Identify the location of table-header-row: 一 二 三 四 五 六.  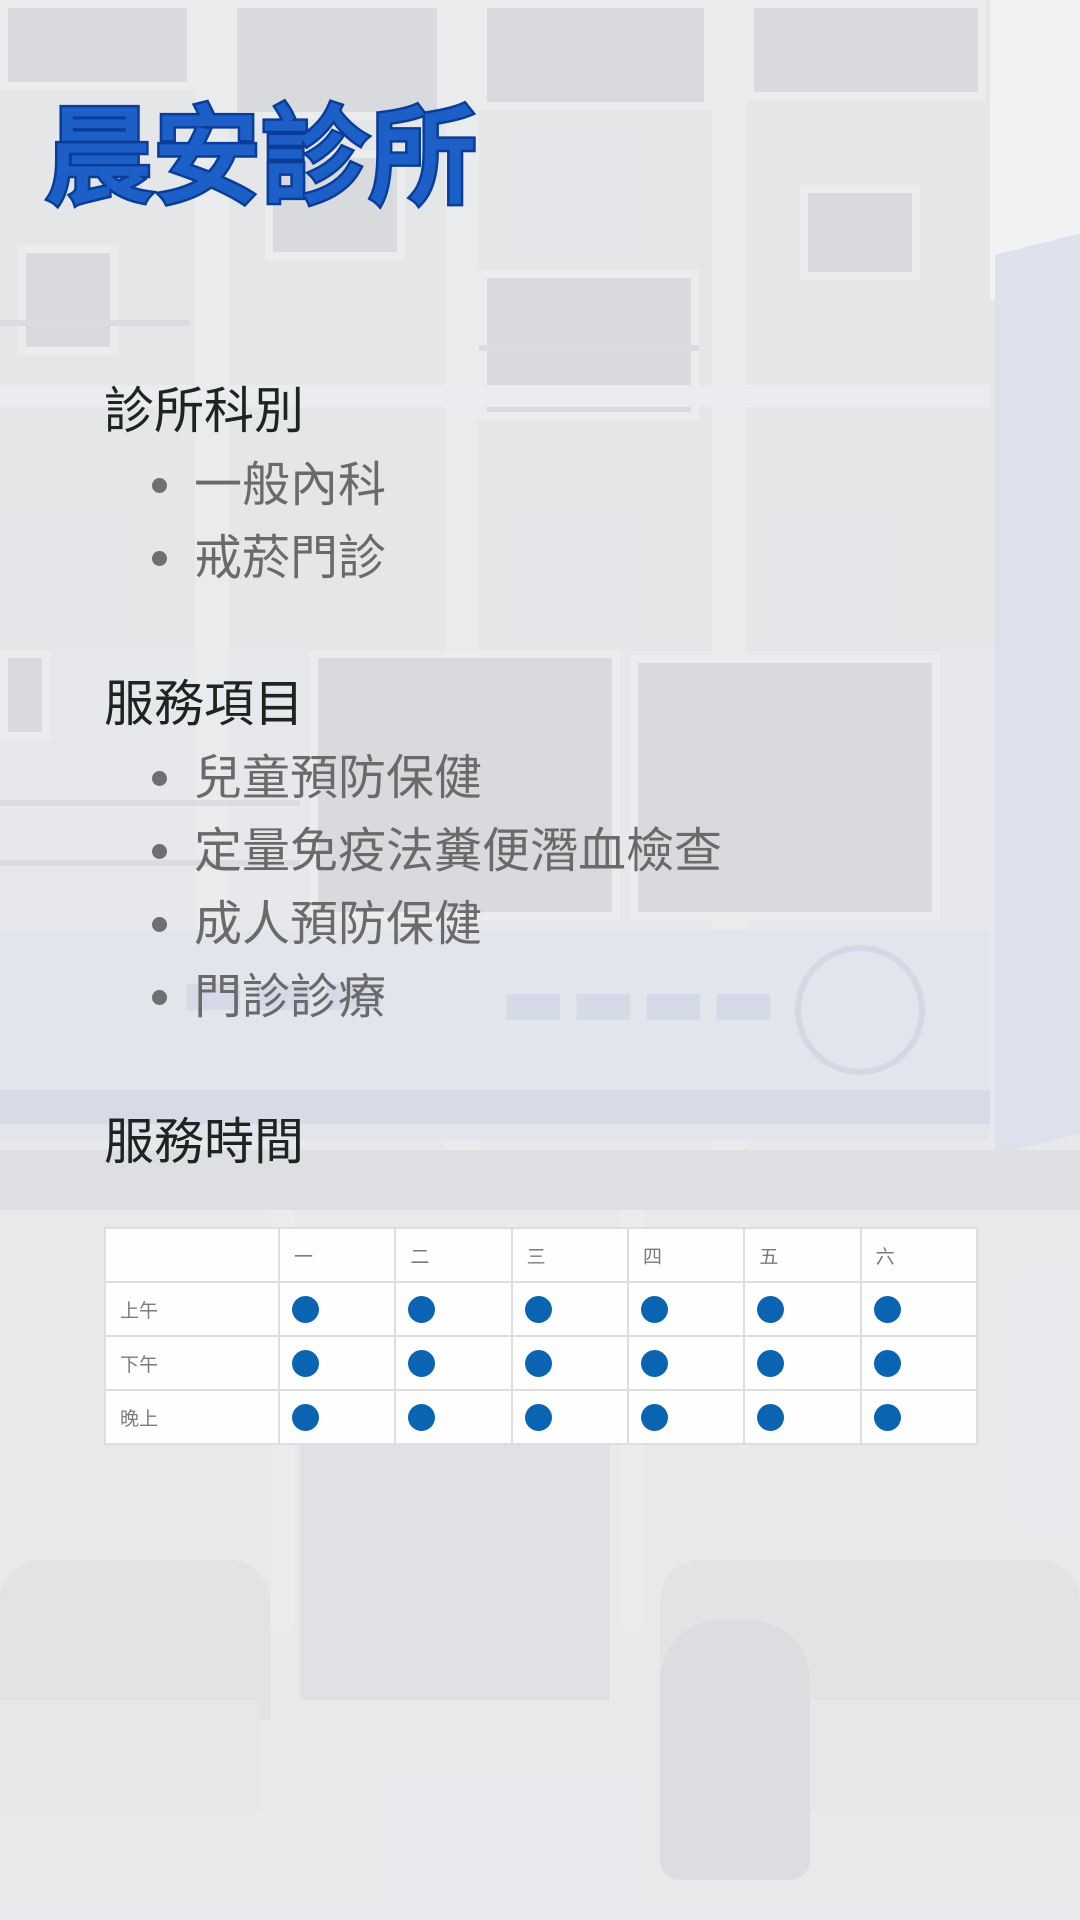
(541, 1255).